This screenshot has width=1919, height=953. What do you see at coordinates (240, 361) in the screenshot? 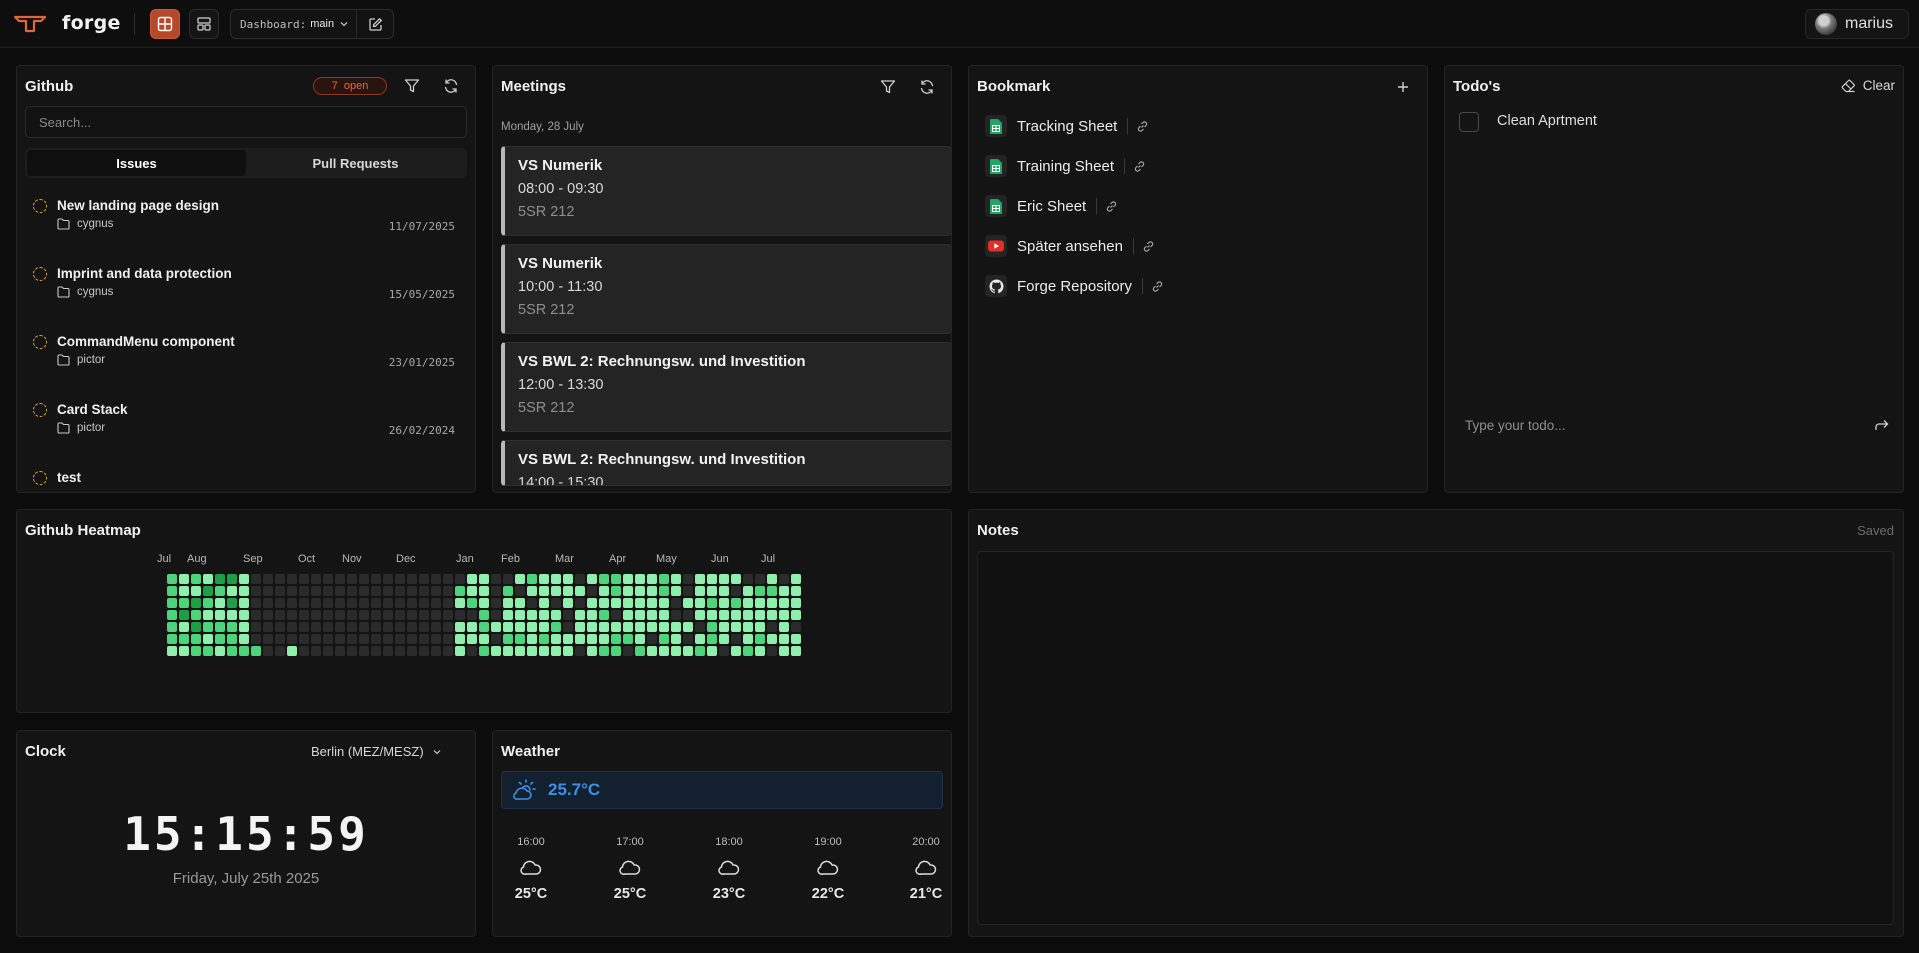
I see `list-item: CommandMenu component pictor 23/01/2025` at bounding box center [240, 361].